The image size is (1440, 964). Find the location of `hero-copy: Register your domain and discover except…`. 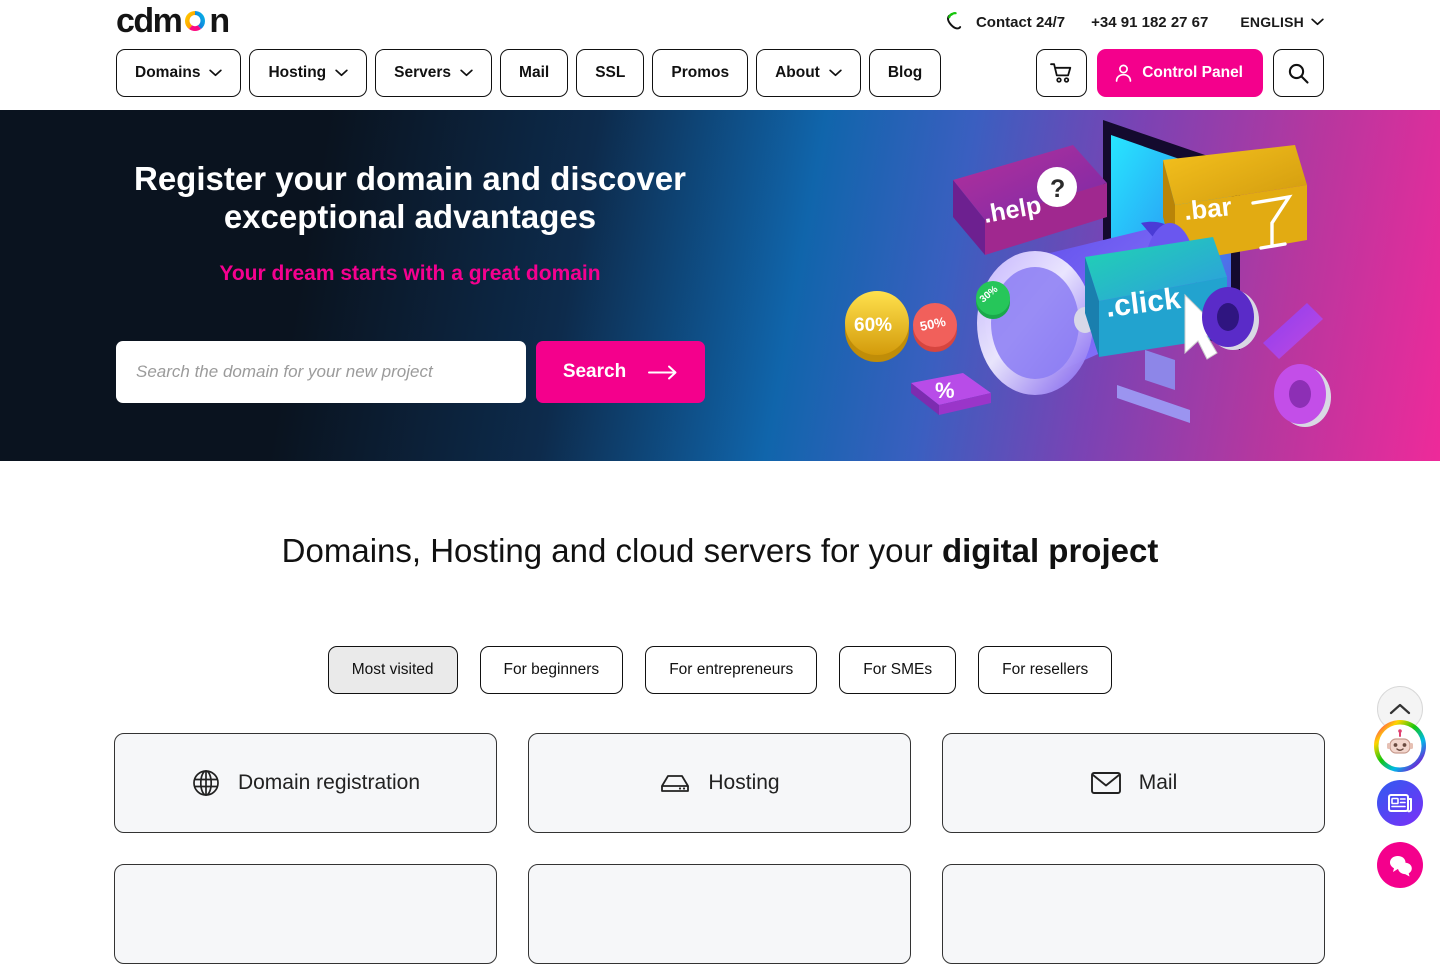

hero-copy: Register your domain and discover except… is located at coordinates (416, 223).